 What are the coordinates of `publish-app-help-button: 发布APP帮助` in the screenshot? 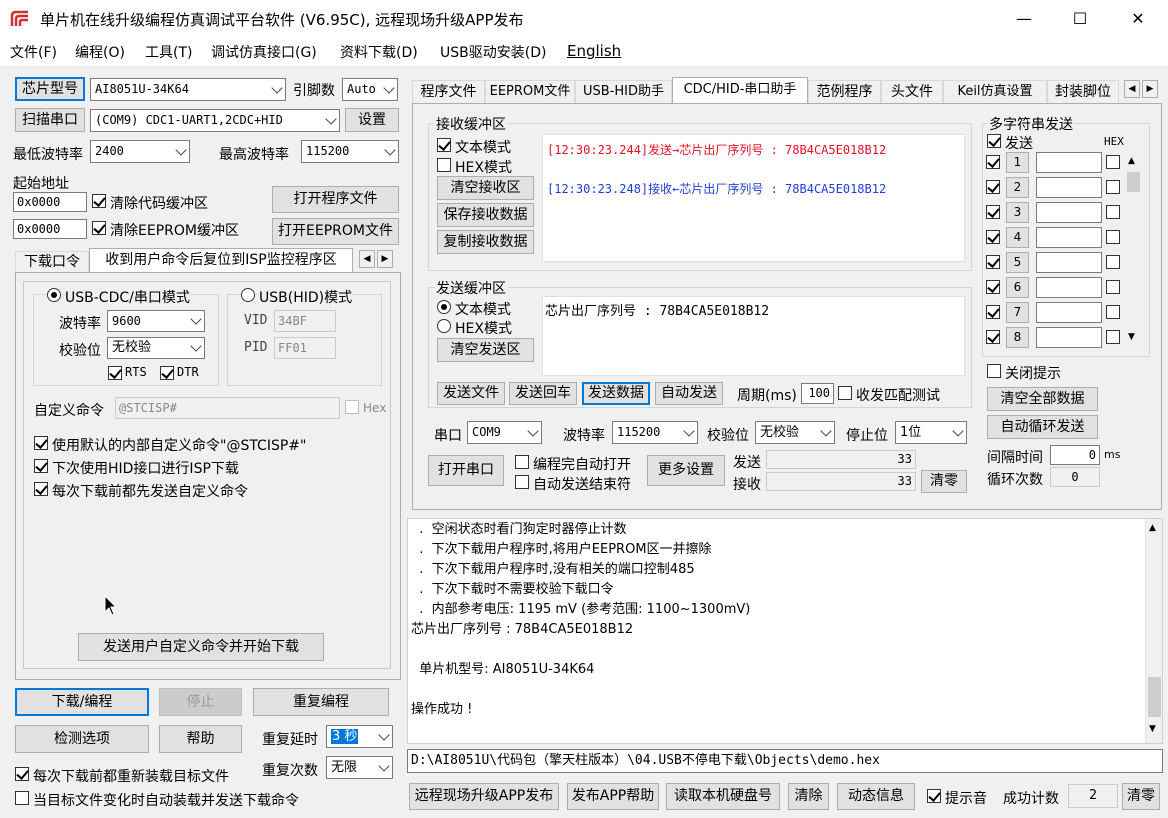 It's located at (613, 796).